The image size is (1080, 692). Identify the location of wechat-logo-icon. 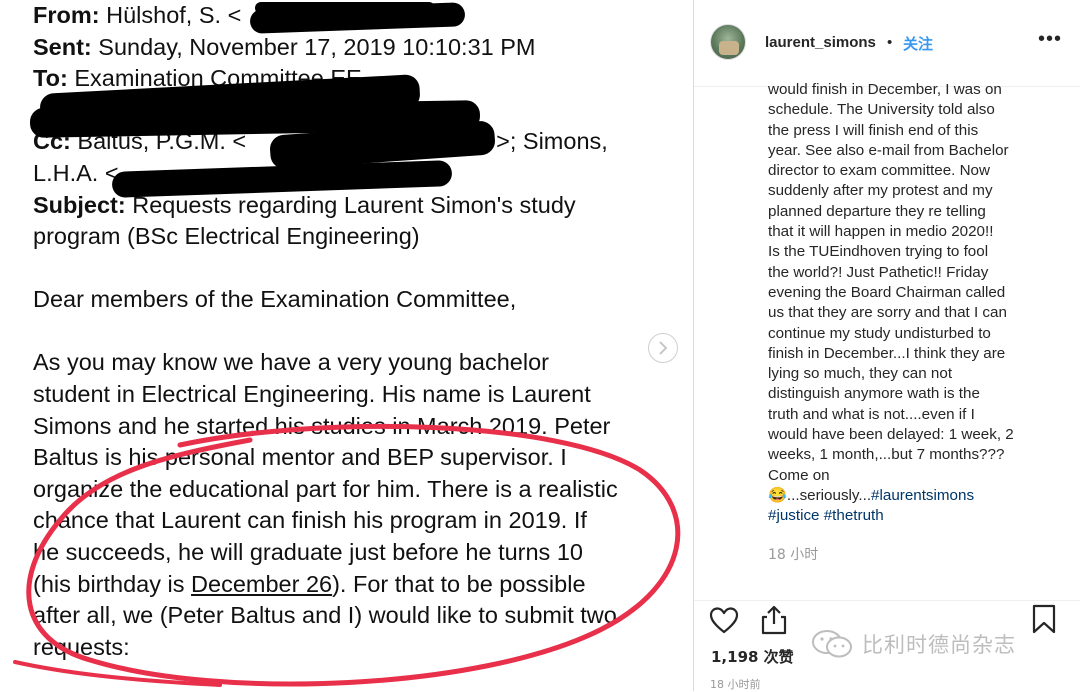
(832, 644).